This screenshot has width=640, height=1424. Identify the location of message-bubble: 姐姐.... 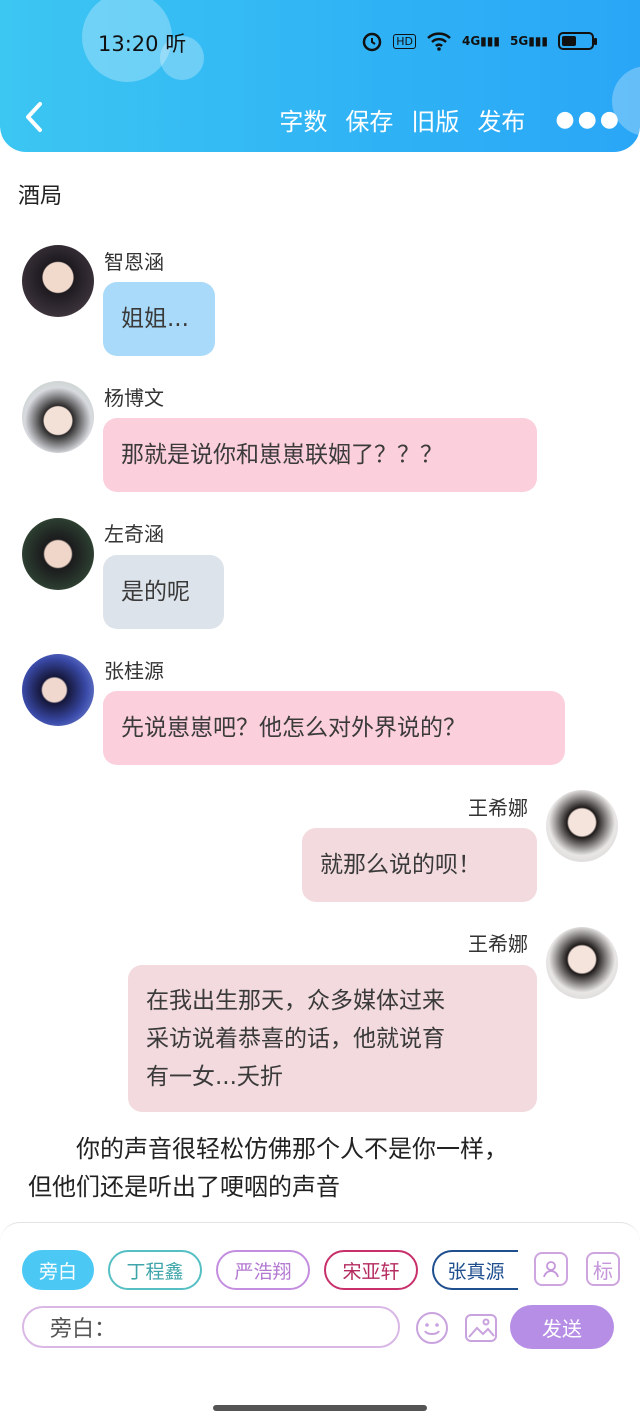
(159, 319).